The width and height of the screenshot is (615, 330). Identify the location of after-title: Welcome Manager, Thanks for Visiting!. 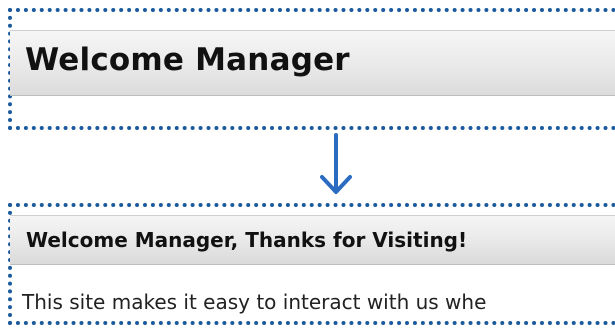
(247, 240).